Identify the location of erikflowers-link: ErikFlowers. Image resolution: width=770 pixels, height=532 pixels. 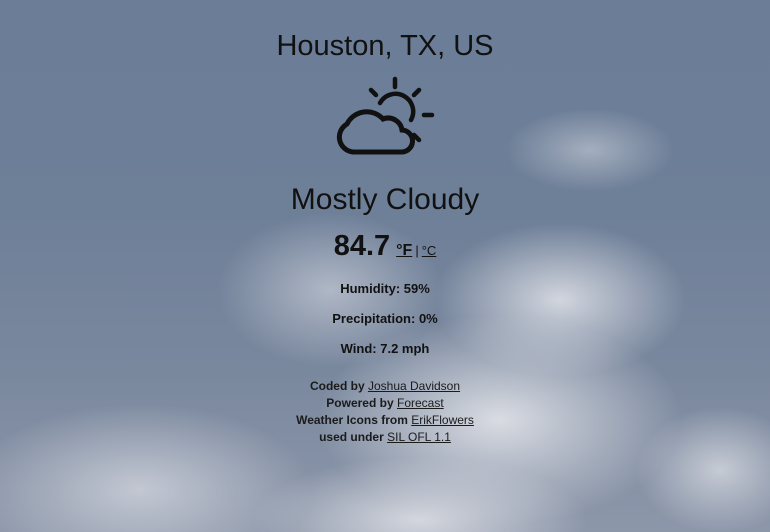
(442, 420).